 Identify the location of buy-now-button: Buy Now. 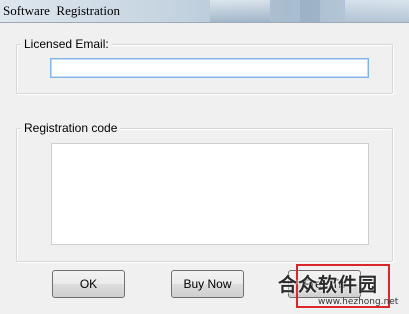
(207, 284).